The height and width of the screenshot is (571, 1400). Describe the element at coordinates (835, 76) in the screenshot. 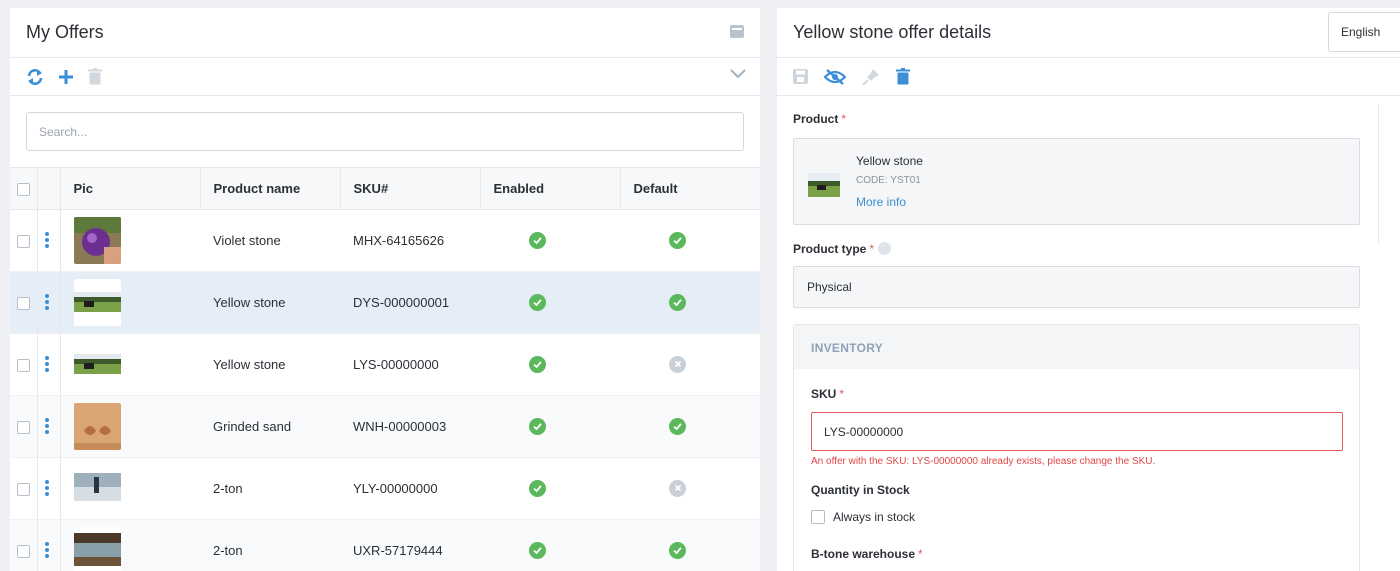

I see `hide-icon` at that location.